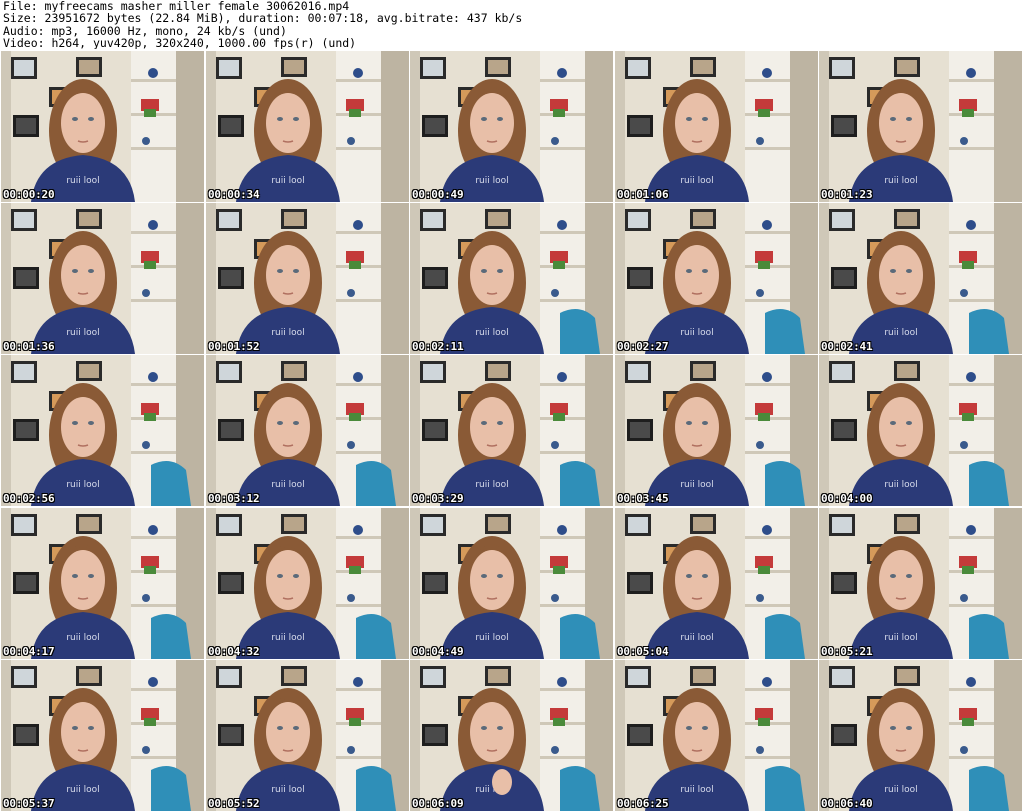  I want to click on video-thumbnail: ruii lool 00:05:21, so click(920, 583).